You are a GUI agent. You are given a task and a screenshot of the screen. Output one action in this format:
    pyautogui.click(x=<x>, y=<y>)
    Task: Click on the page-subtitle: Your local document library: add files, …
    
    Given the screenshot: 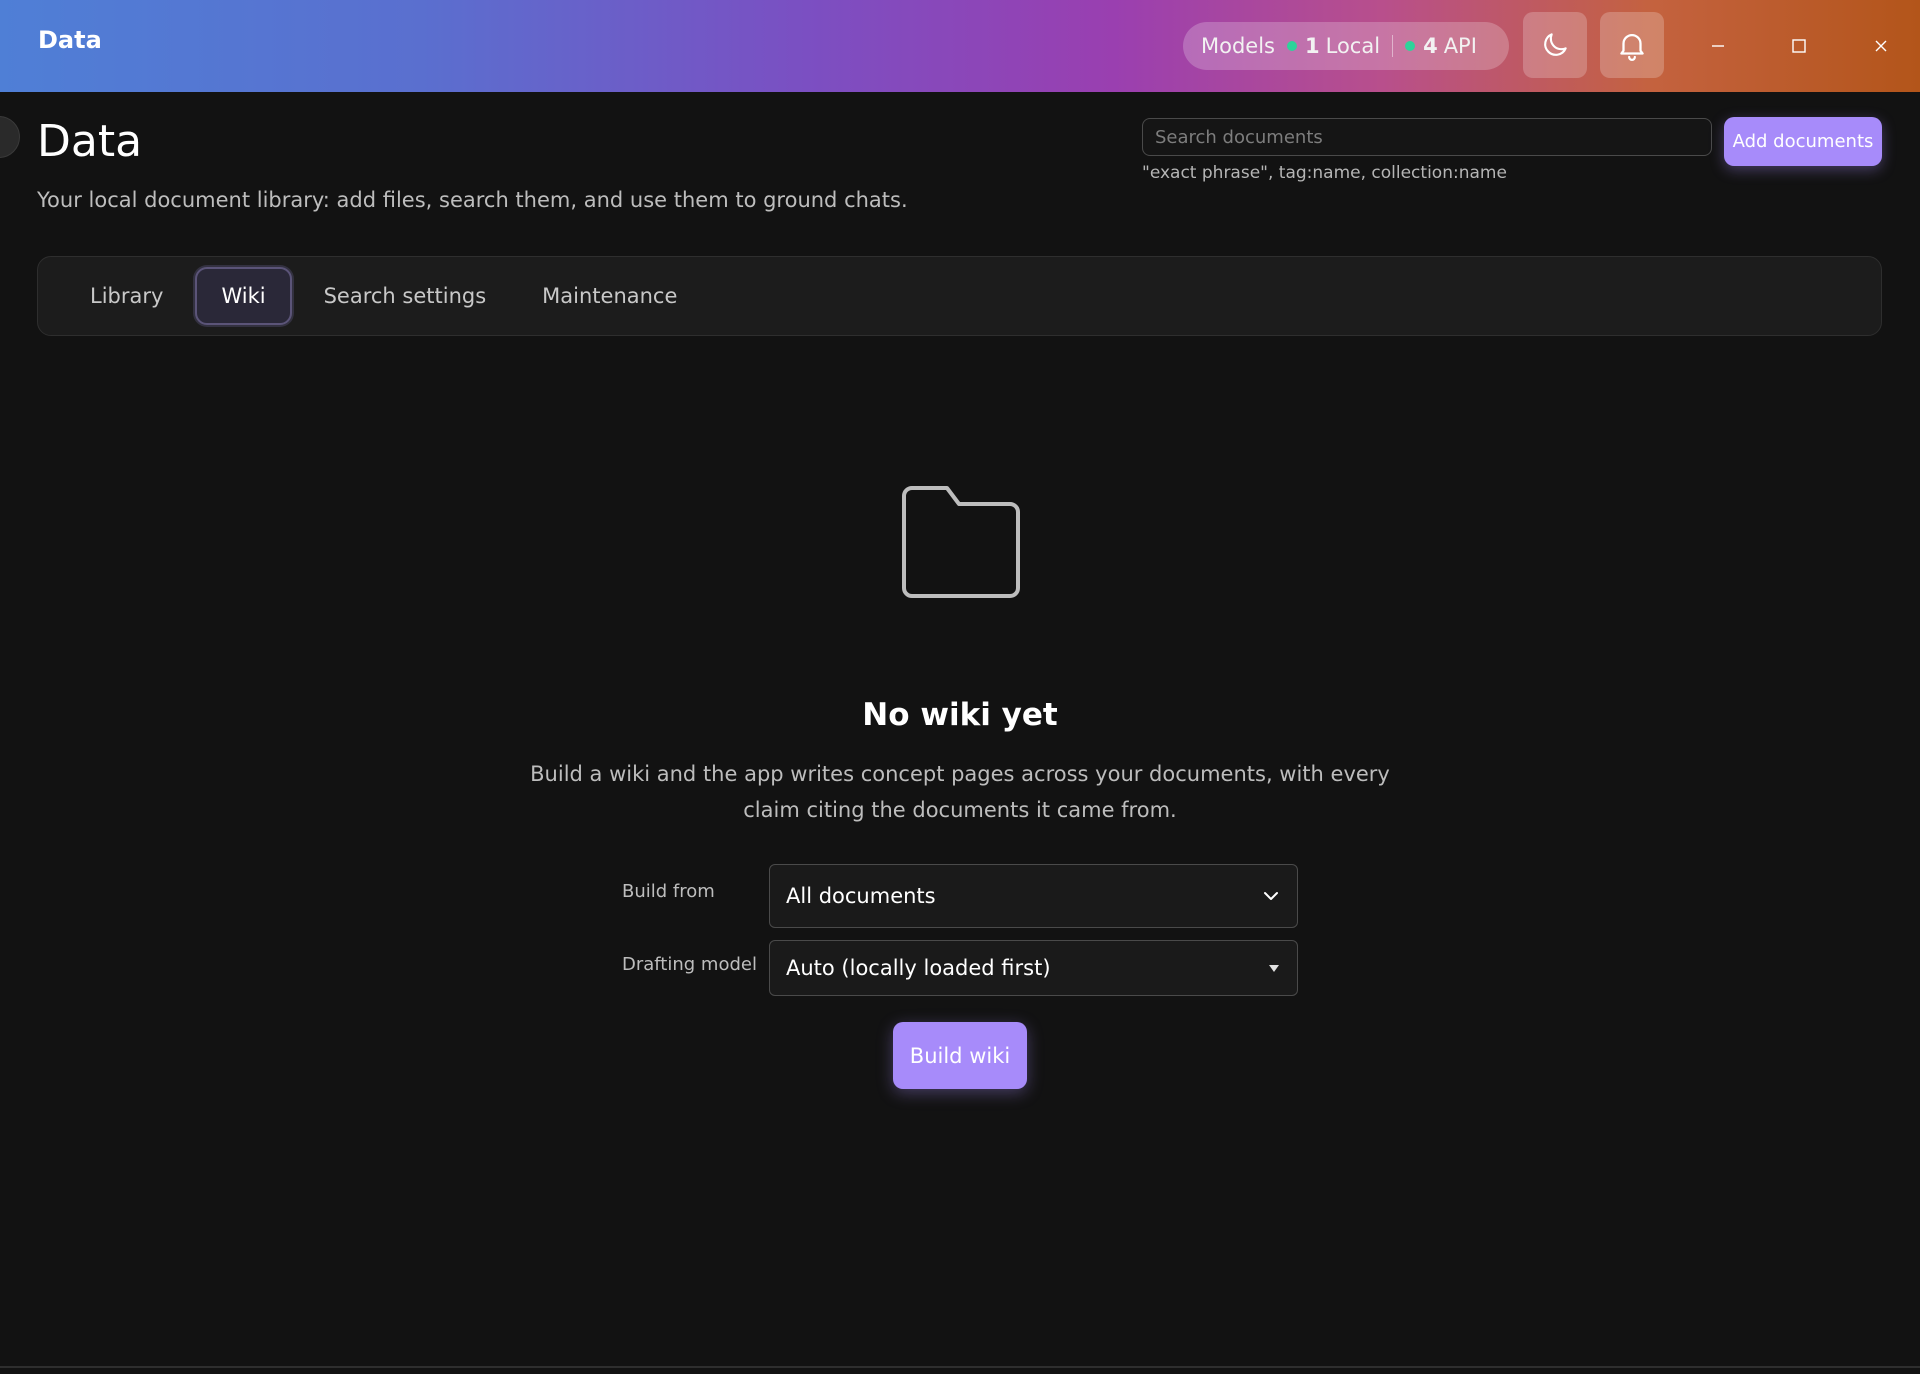 What is the action you would take?
    pyautogui.click(x=472, y=200)
    